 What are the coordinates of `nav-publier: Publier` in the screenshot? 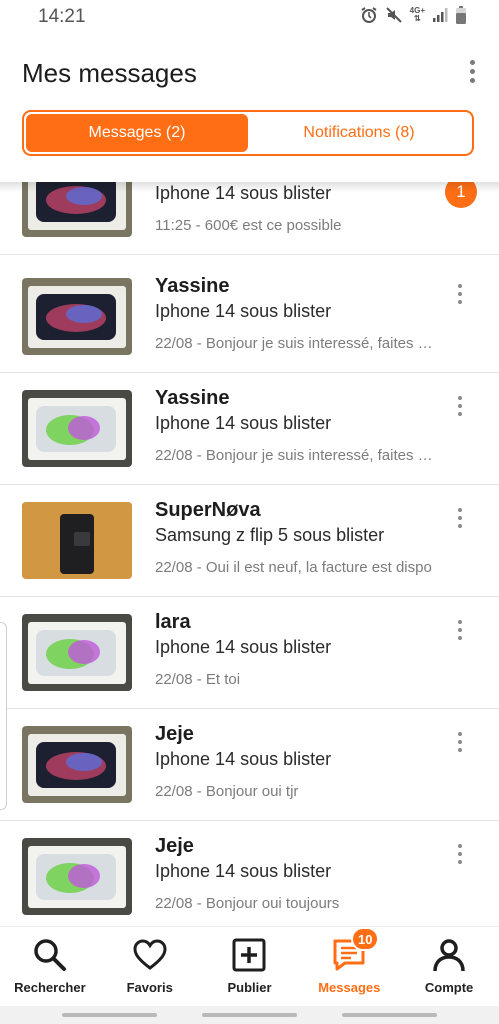 It's located at (250, 967).